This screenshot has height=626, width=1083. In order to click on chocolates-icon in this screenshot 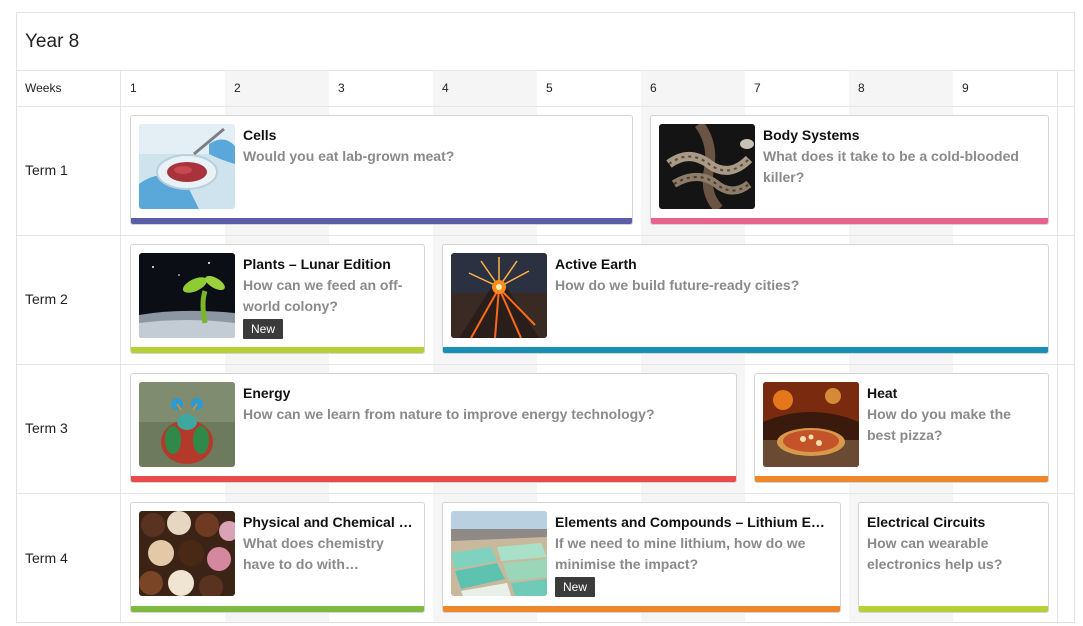, I will do `click(187, 553)`.